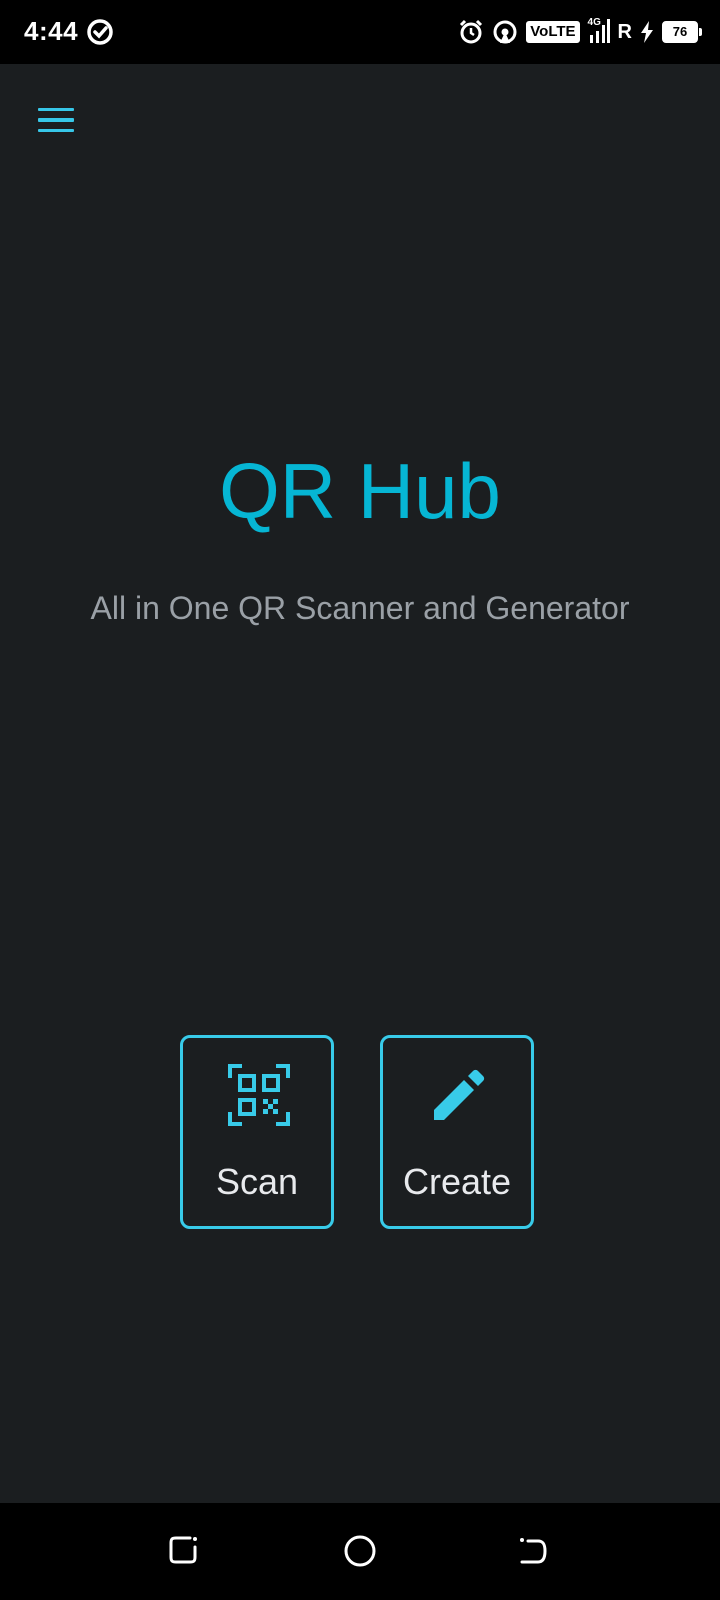 The width and height of the screenshot is (720, 1600). Describe the element at coordinates (360, 32) in the screenshot. I see `status-bar: 4:44 VoLTE 4G R 76` at that location.